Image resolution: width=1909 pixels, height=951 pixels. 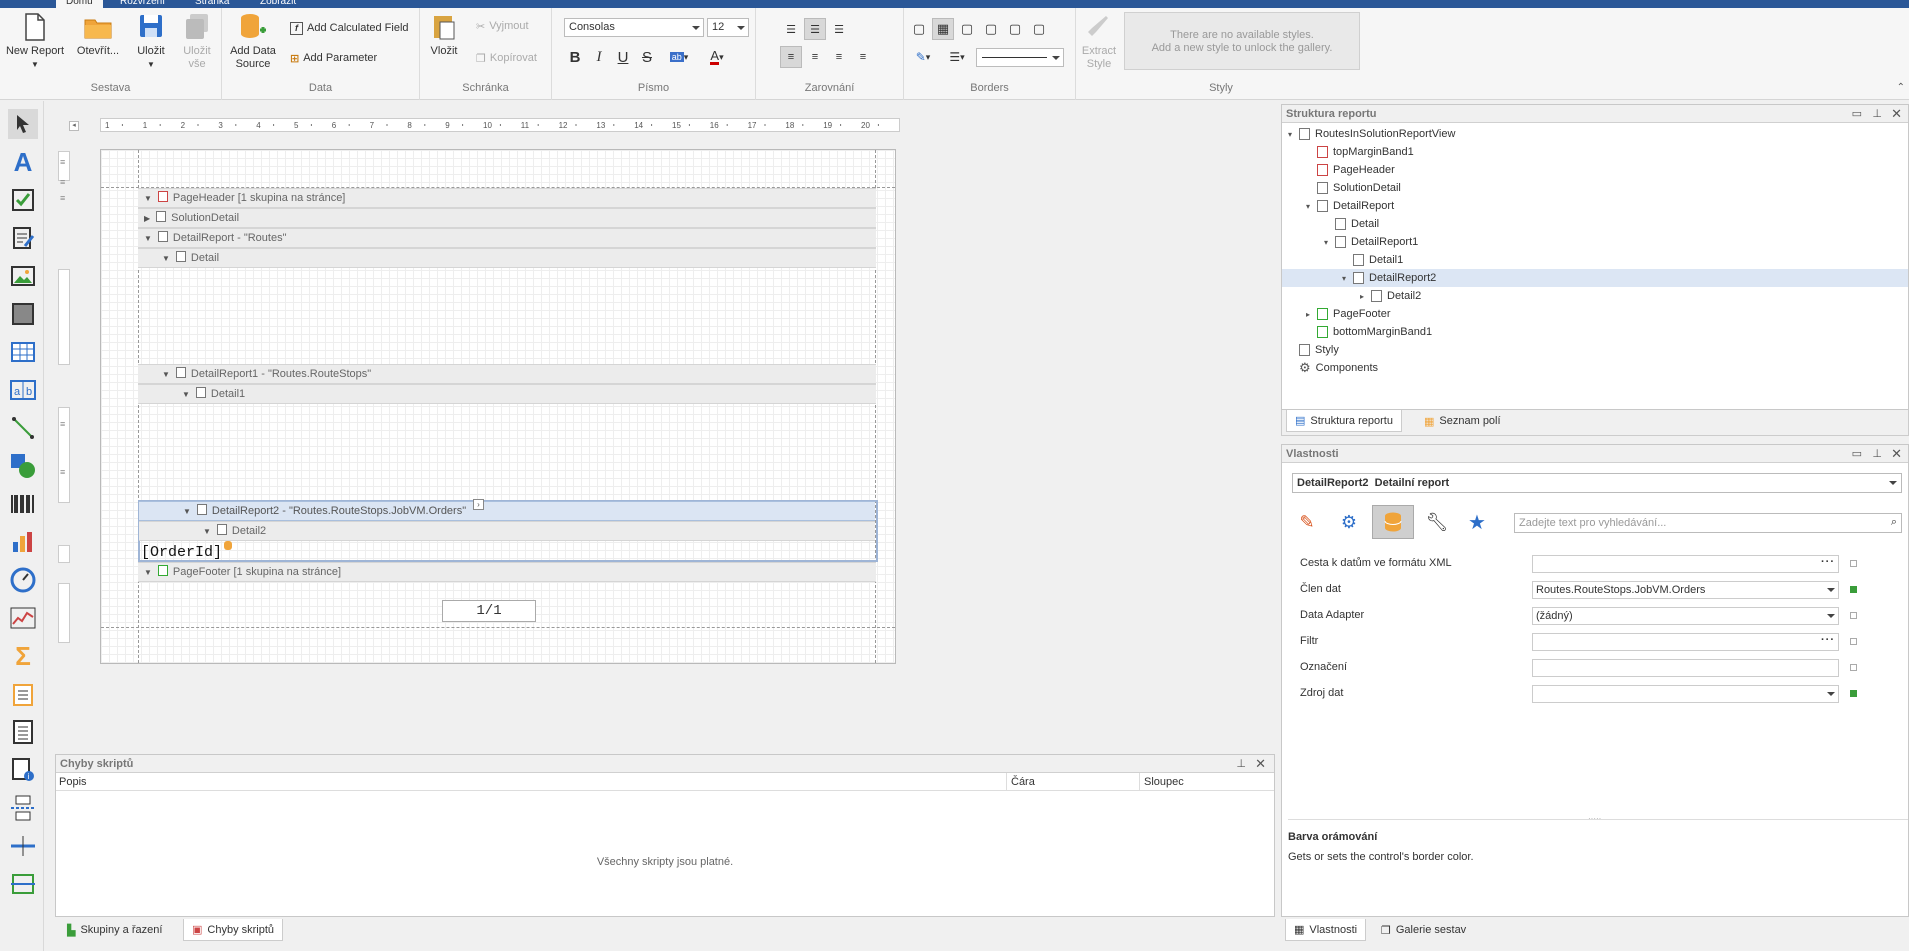 What do you see at coordinates (1598, 590) in the screenshot?
I see `prop-row-data-member: Člen dat Routes.RouteStops.JobVM.Orders` at bounding box center [1598, 590].